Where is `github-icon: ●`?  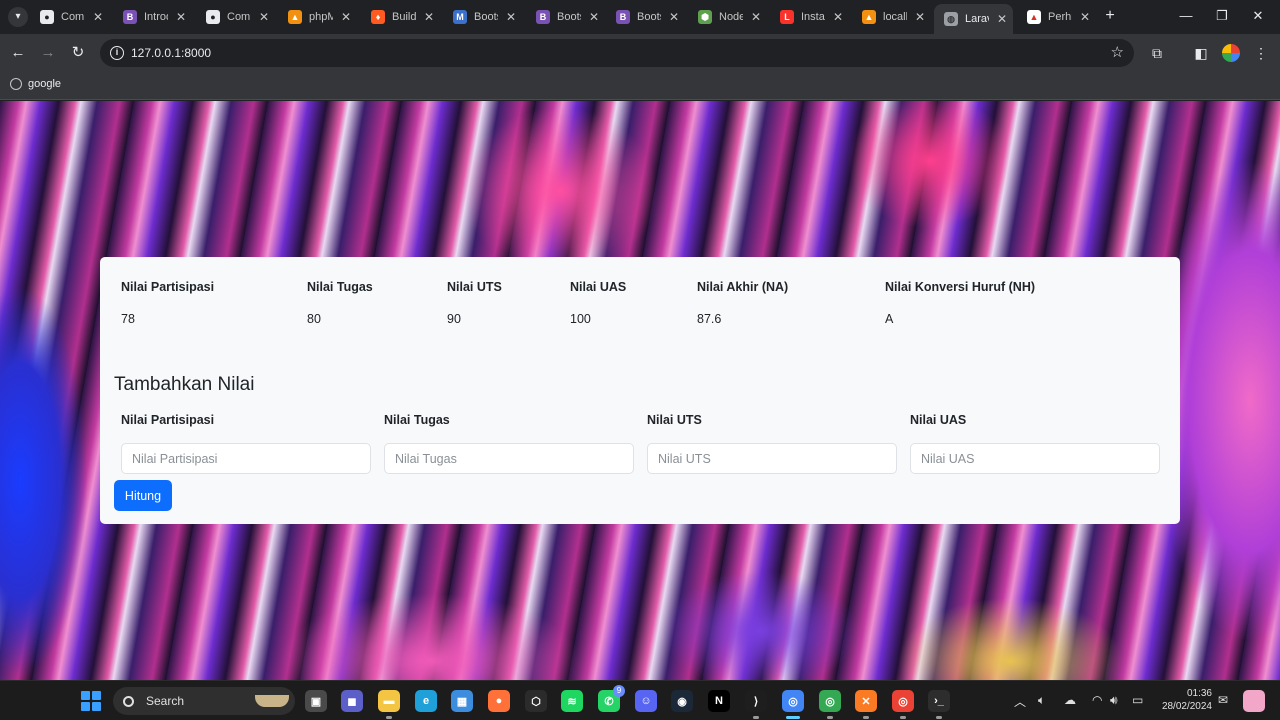
github-icon: ● is located at coordinates (213, 17).